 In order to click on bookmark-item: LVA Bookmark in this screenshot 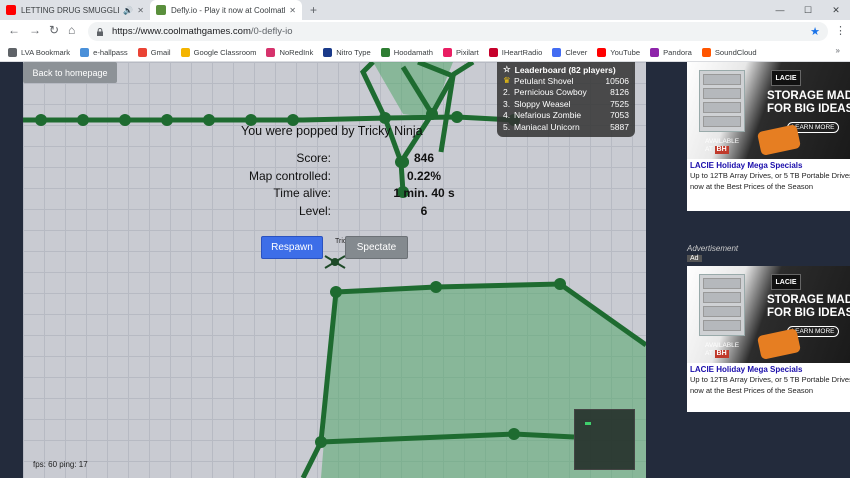, I will do `click(39, 52)`.